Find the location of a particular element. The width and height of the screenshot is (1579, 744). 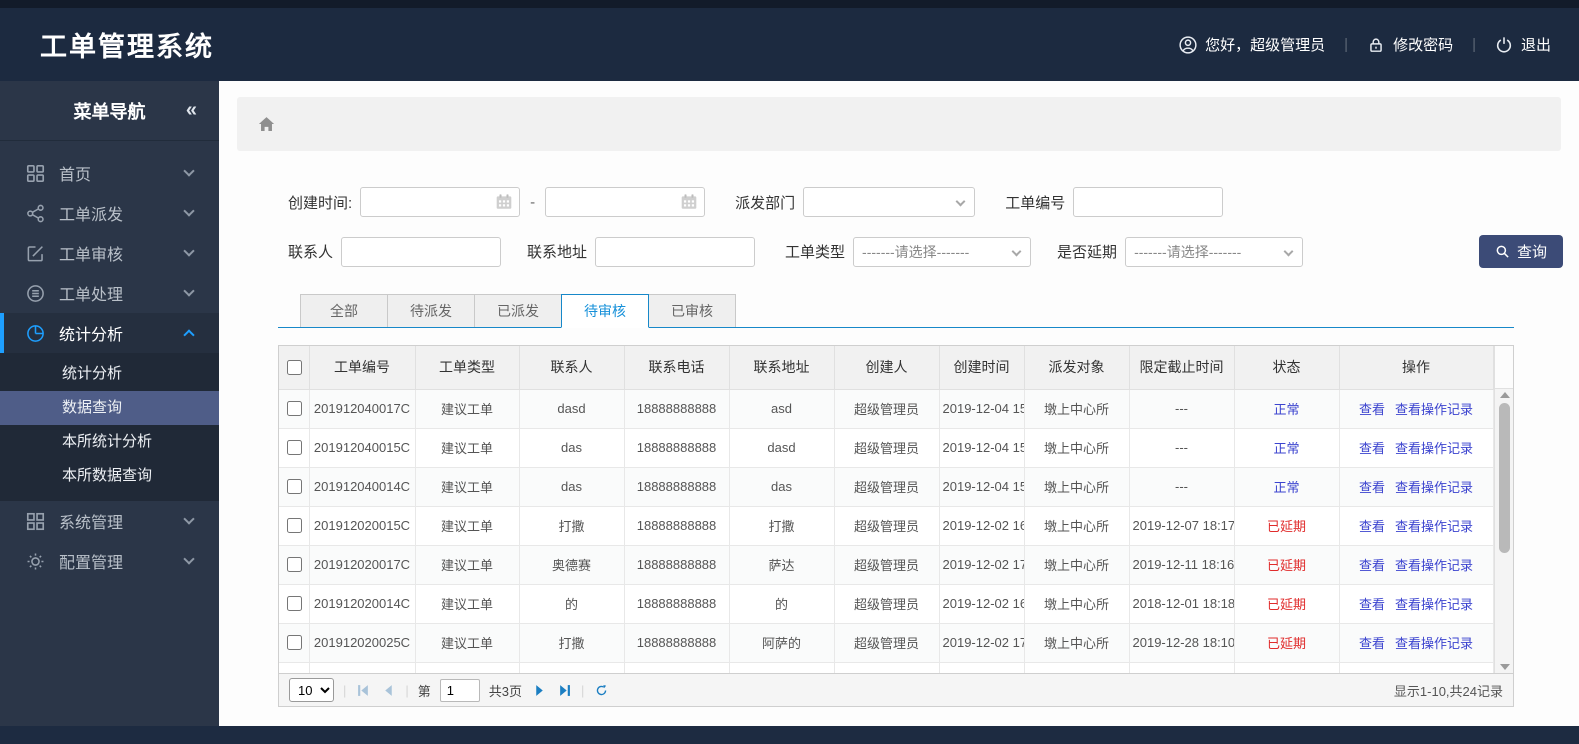

cell-address: dasd is located at coordinates (781, 447).